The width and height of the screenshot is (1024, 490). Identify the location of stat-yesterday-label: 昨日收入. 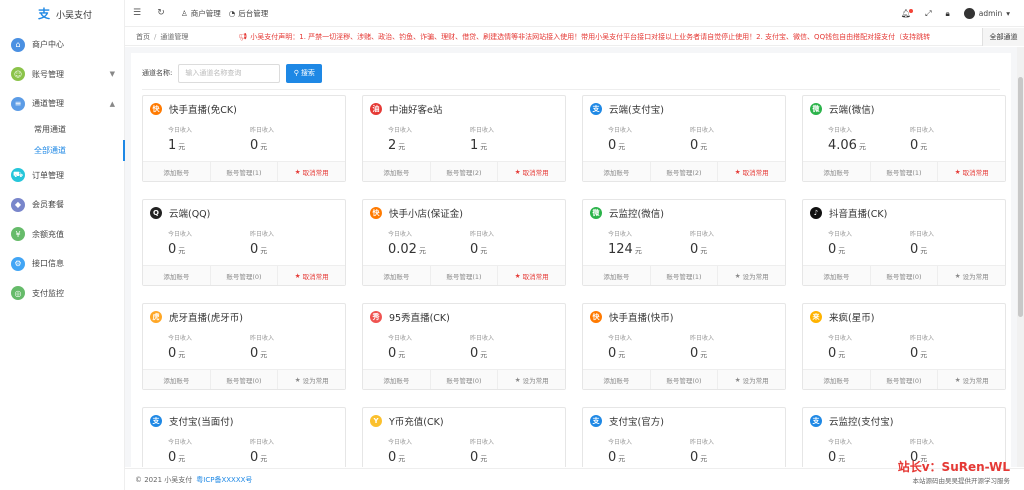
(262, 338).